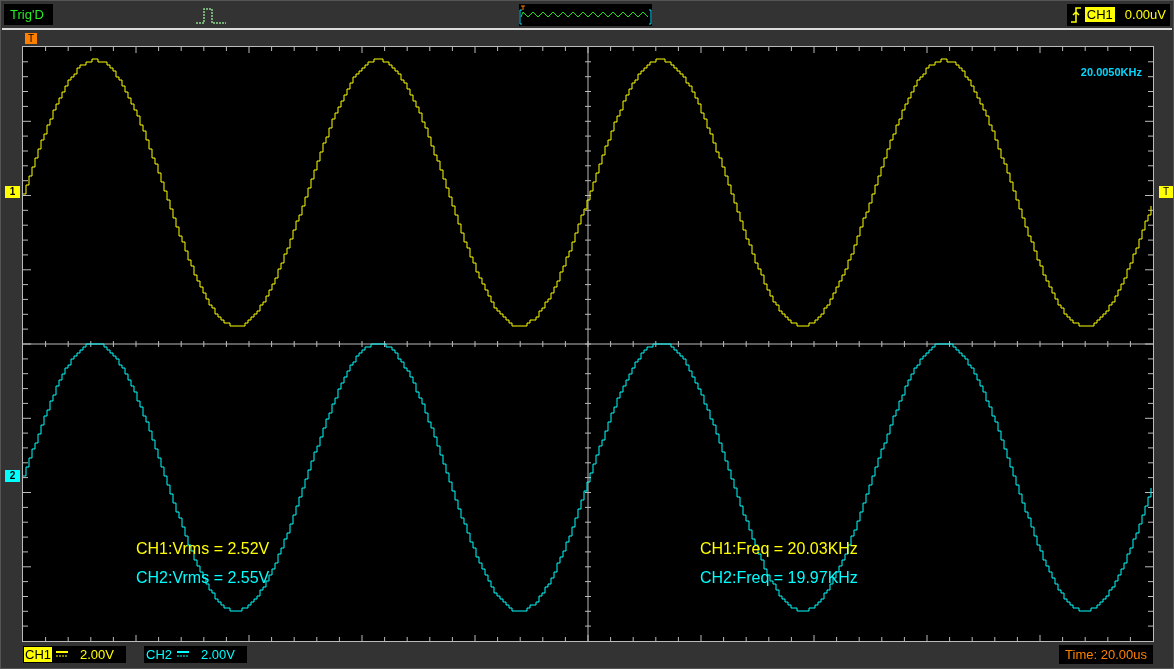  What do you see at coordinates (1111, 72) in the screenshot?
I see `frequency-readout: 20.0050KHz` at bounding box center [1111, 72].